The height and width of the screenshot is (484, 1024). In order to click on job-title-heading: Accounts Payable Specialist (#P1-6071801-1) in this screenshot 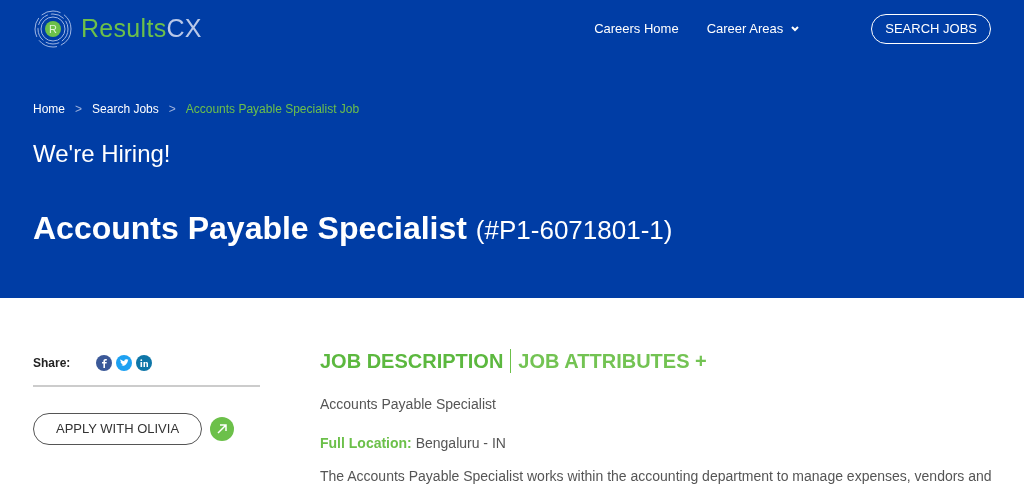, I will do `click(353, 228)`.